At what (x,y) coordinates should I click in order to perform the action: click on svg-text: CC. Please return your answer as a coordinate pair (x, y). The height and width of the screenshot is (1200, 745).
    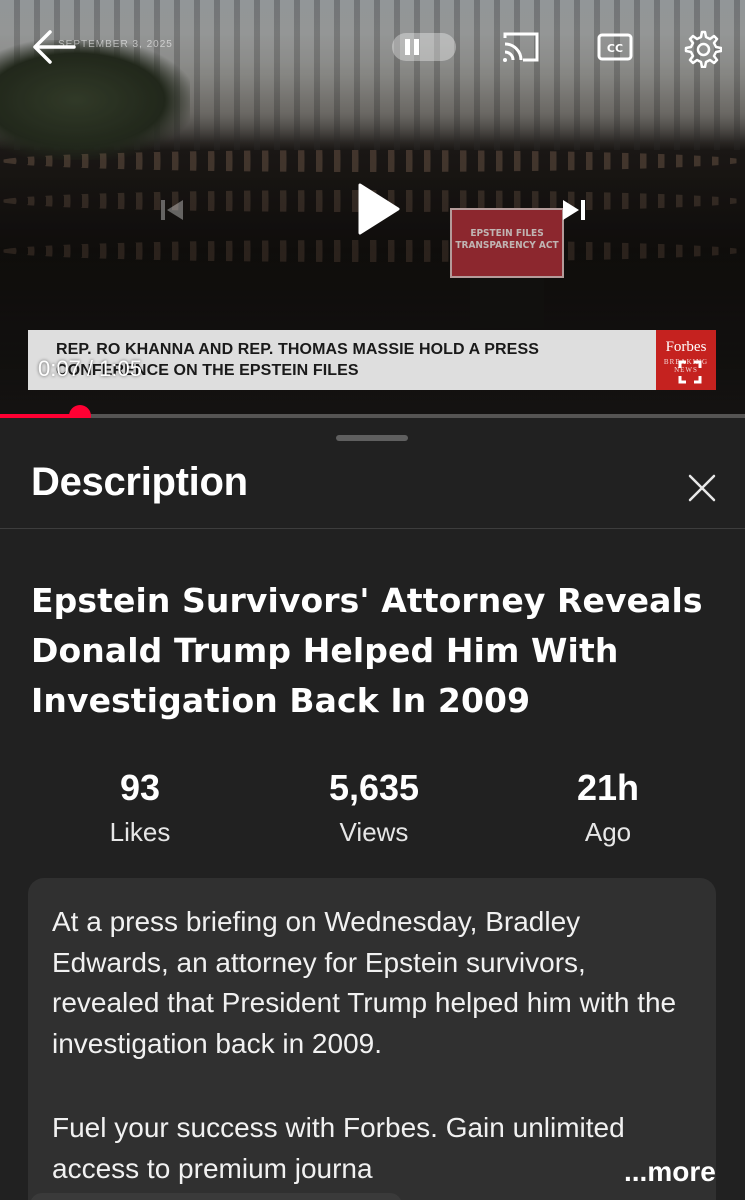
    Looking at the image, I should click on (615, 48).